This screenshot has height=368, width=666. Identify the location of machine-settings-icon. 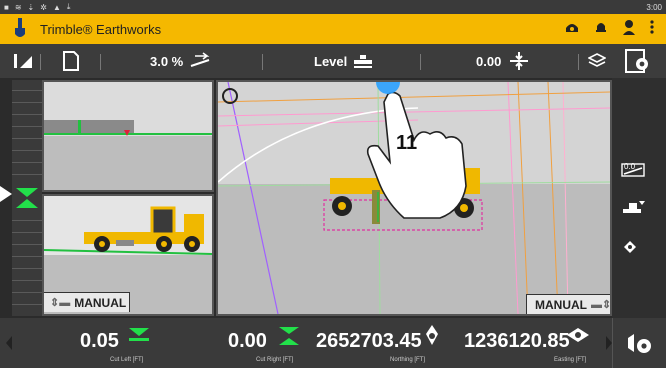
(639, 343).